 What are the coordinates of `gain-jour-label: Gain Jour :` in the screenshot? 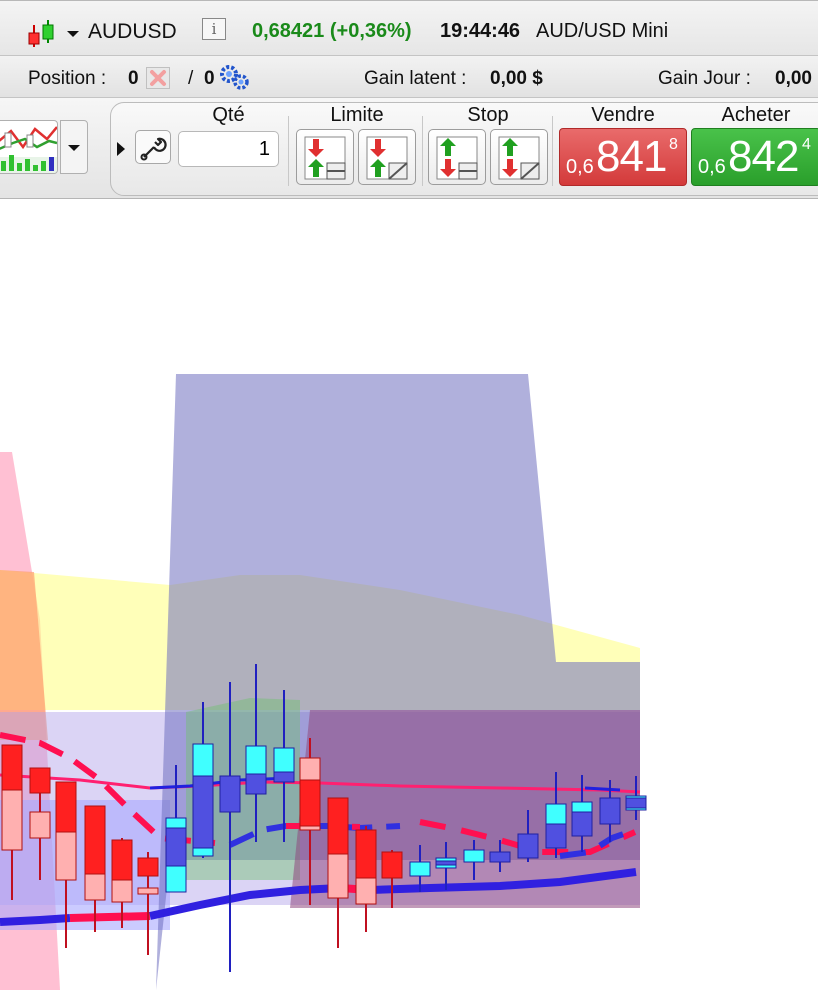 It's located at (704, 78).